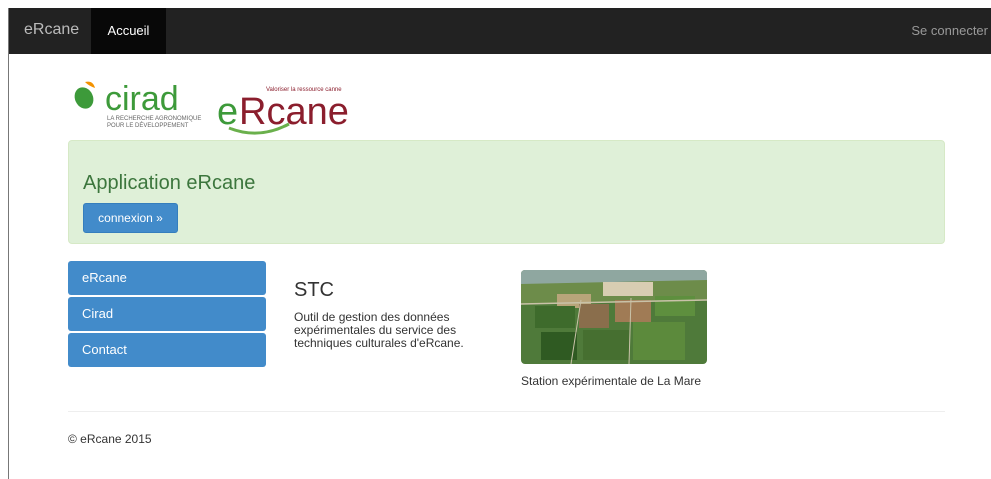 This screenshot has width=991, height=479. I want to click on ercane-logo: Valoriser la ressource canne e Rcane, so click(283, 111).